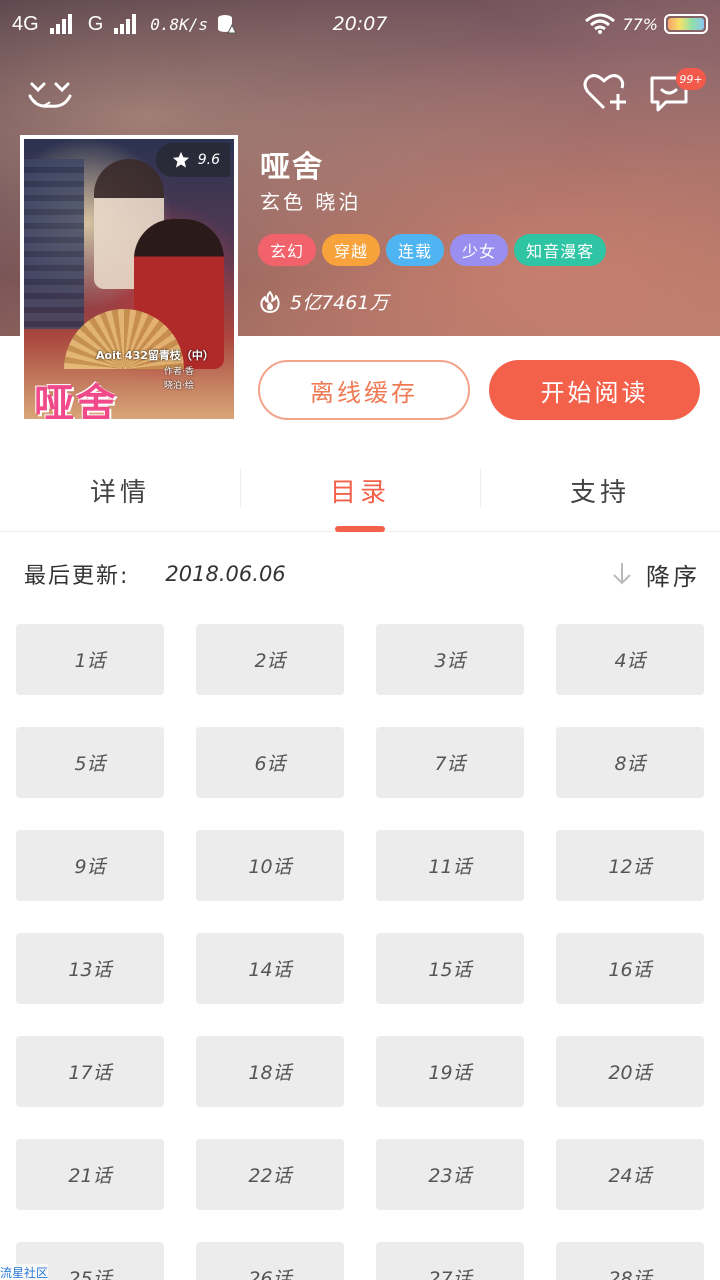  I want to click on cover-title-text: 哑舍, so click(76, 399).